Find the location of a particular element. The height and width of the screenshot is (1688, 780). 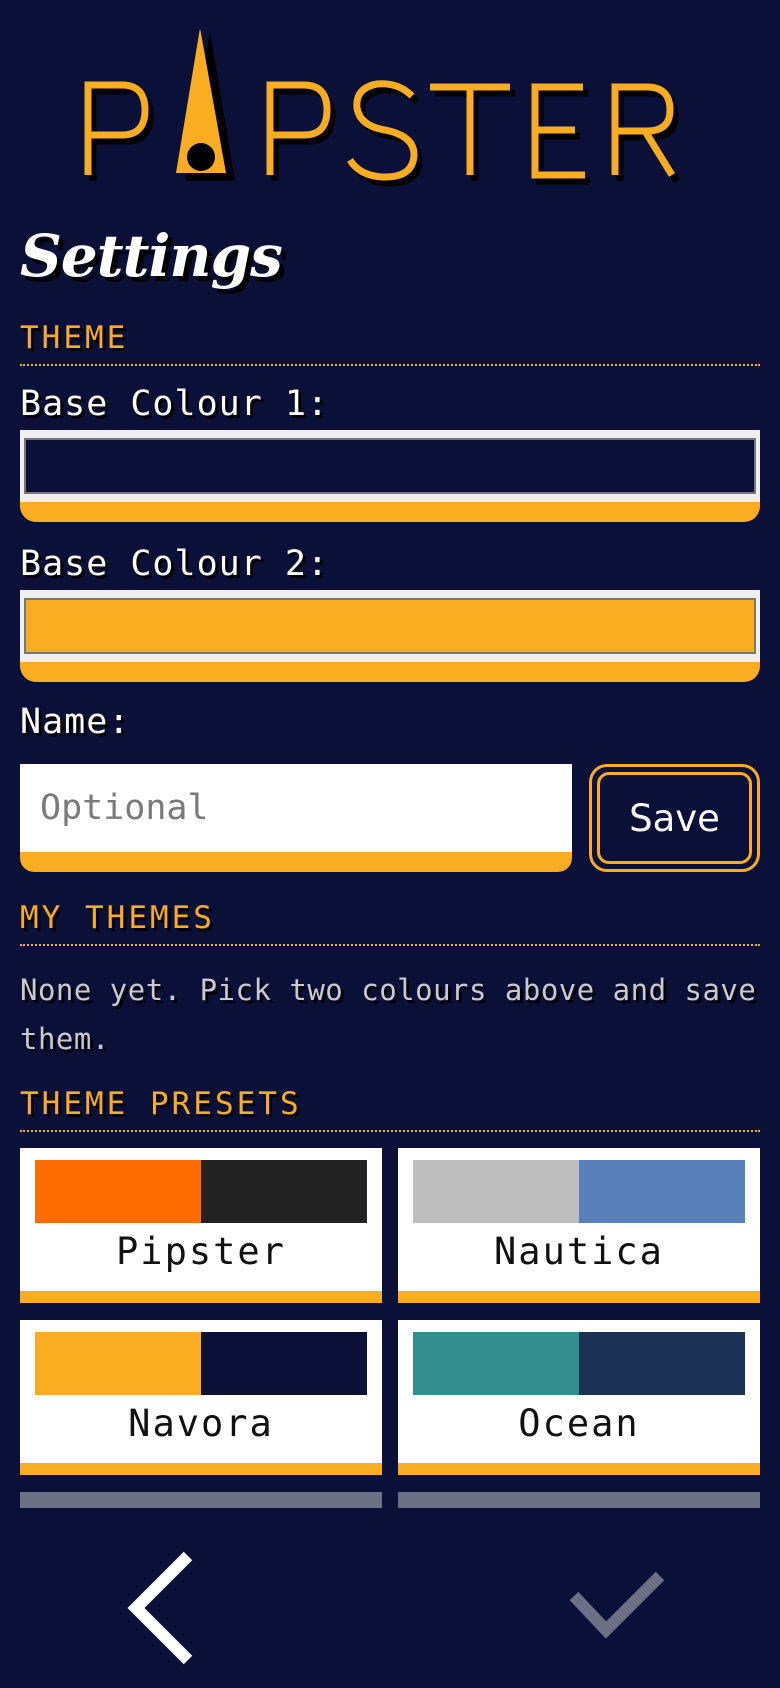

preset-card-ocean: Ocean is located at coordinates (579, 1397).